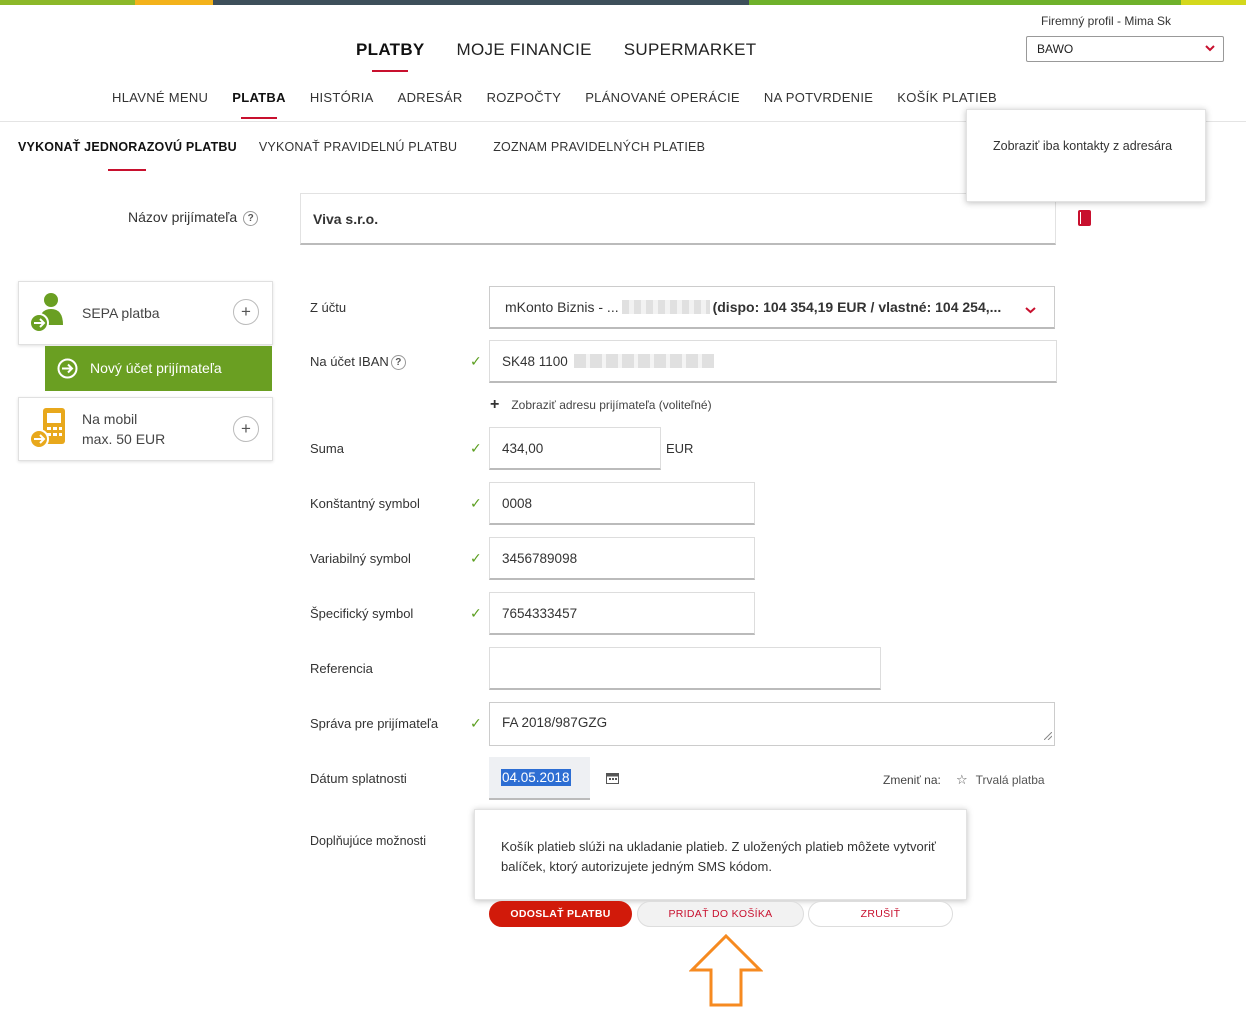 Image resolution: width=1246 pixels, height=1025 pixels. I want to click on iban-input: SK48 1100, so click(773, 361).